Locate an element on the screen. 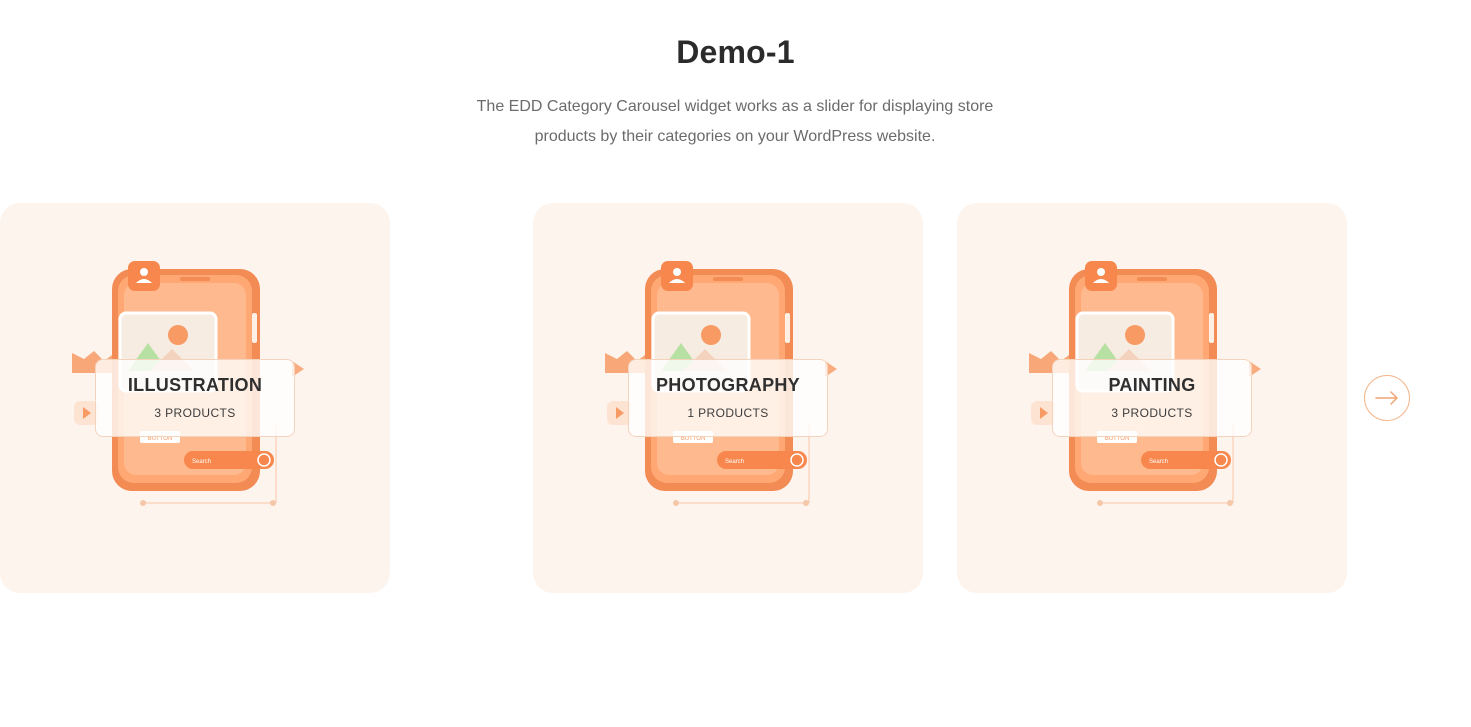 Image resolution: width=1471 pixels, height=727 pixels. carousel-next-button is located at coordinates (1387, 398).